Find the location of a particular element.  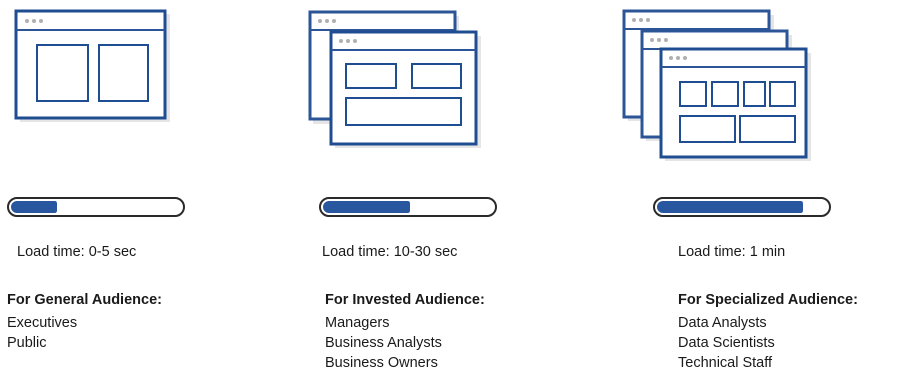

list-item: Business Owners is located at coordinates (381, 363).